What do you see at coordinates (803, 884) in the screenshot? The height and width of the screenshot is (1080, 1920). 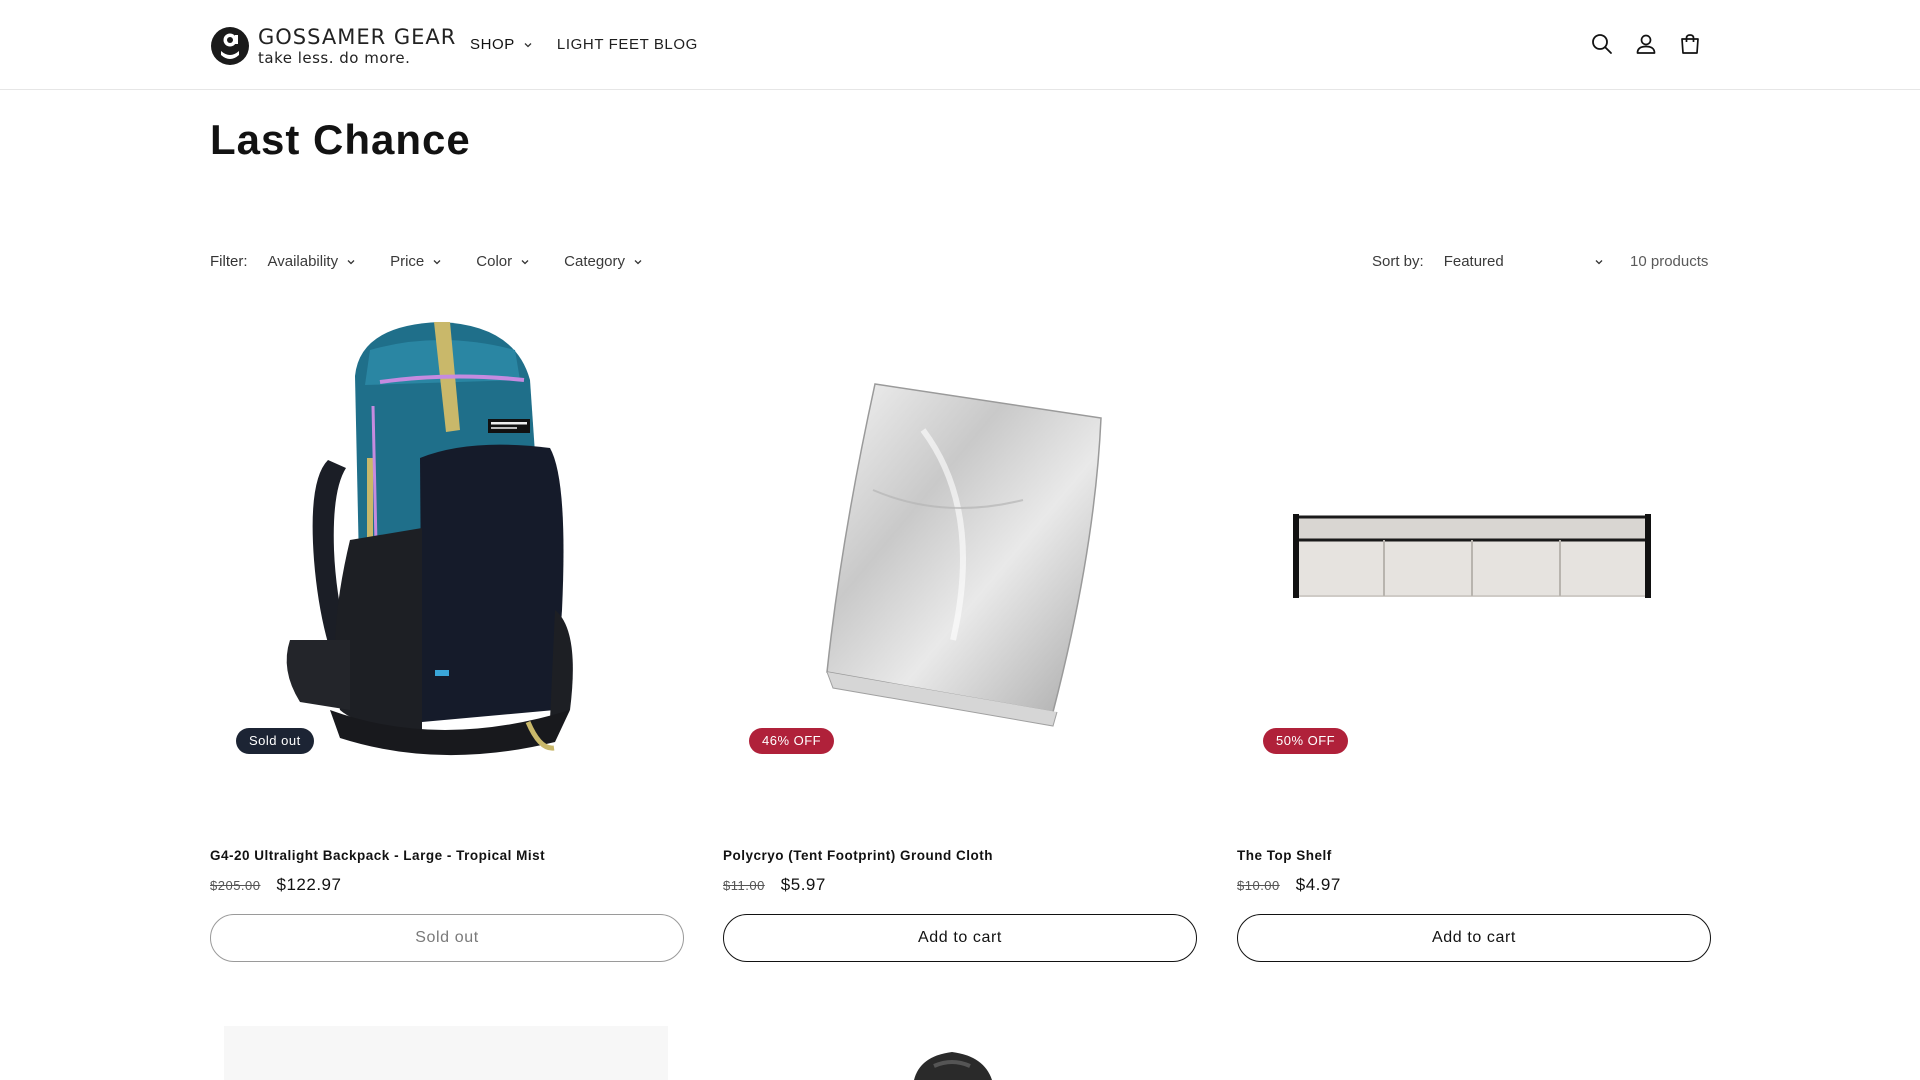 I see `price-sale: $5.97` at bounding box center [803, 884].